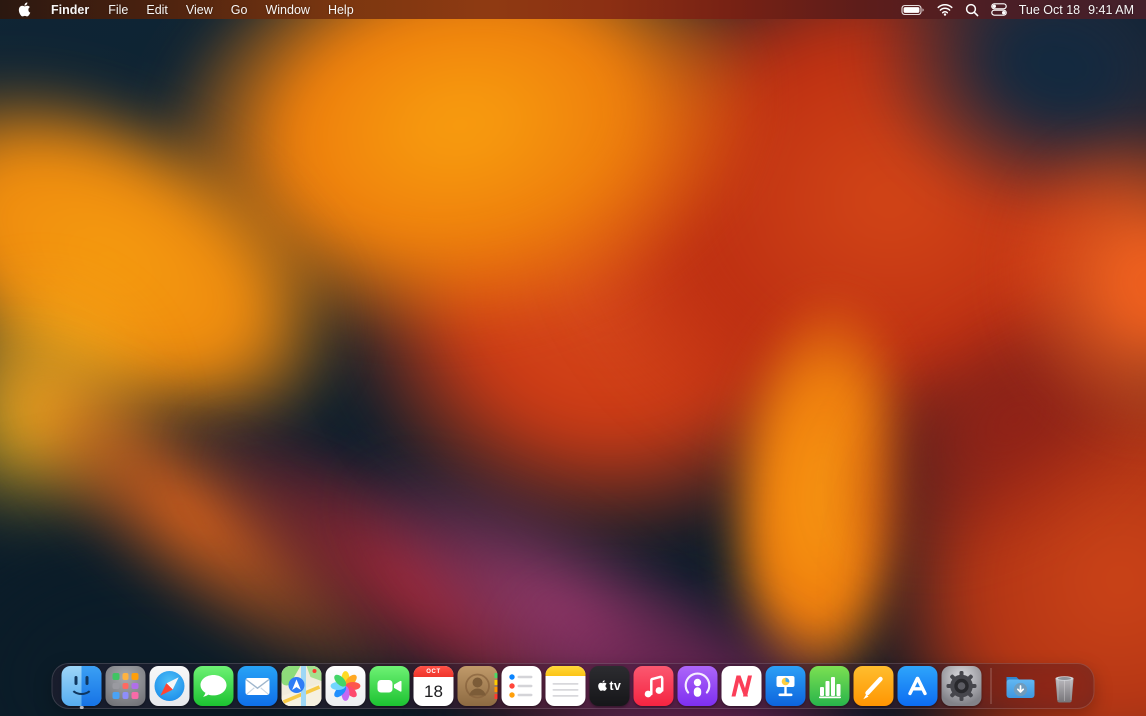  What do you see at coordinates (991, 686) in the screenshot?
I see `dock-separator` at bounding box center [991, 686].